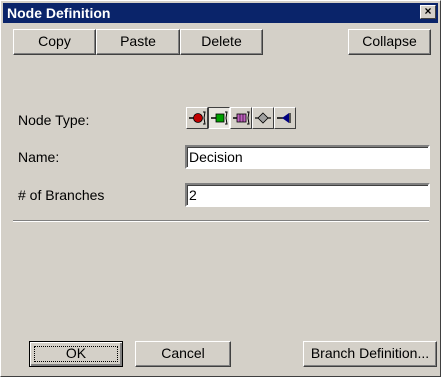 The height and width of the screenshot is (377, 445). I want to click on logic-node-icon, so click(263, 118).